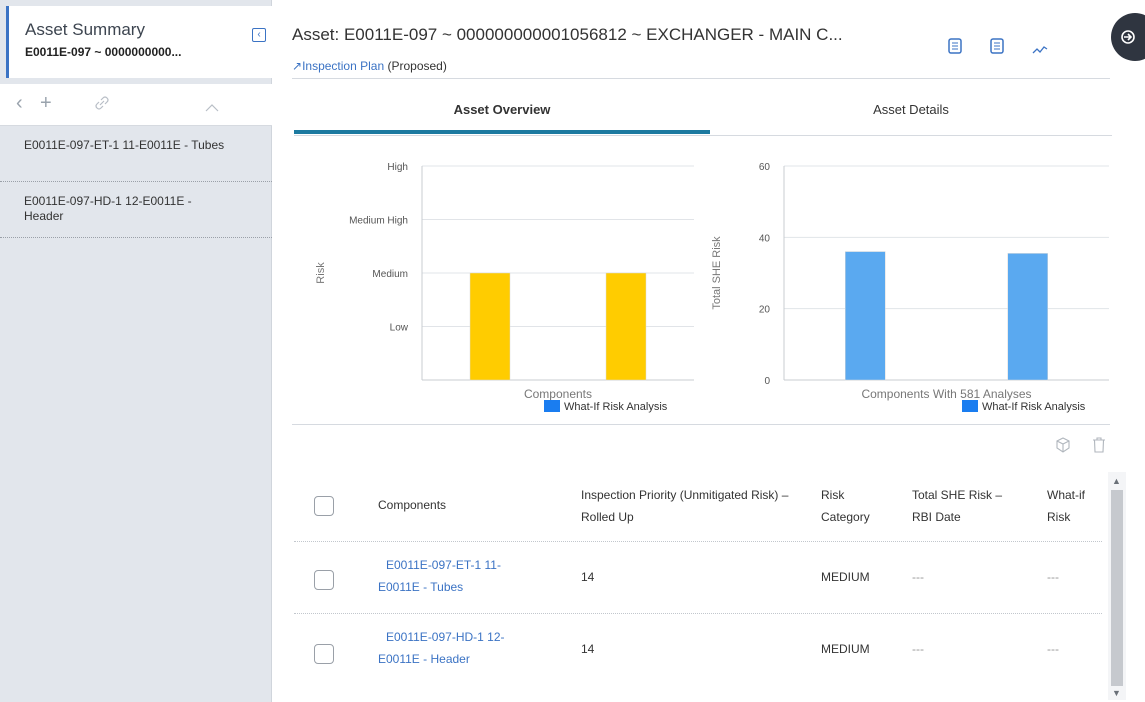 The width and height of the screenshot is (1145, 702). Describe the element at coordinates (955, 48) in the screenshot. I see `document-icon` at that location.